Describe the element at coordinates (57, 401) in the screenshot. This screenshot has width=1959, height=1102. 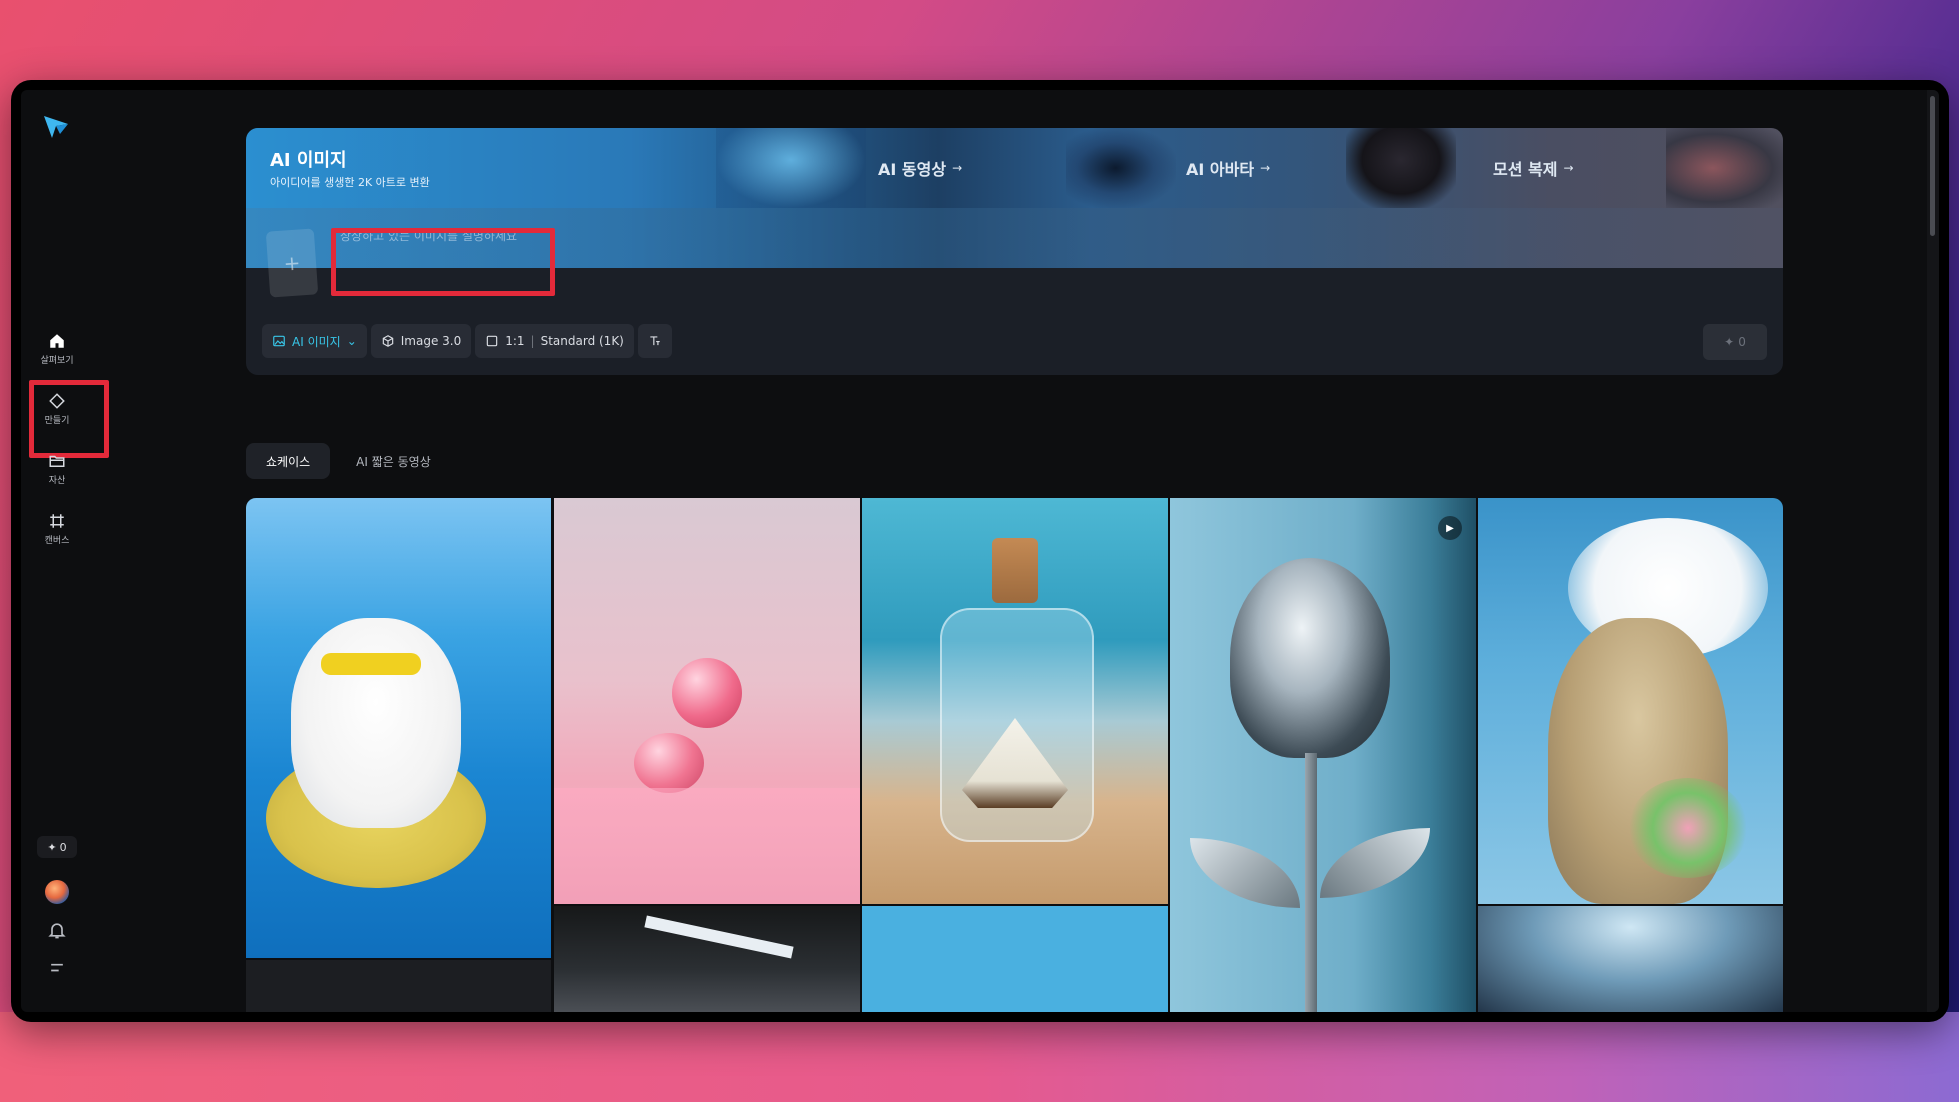
I see `diamond-icon` at that location.